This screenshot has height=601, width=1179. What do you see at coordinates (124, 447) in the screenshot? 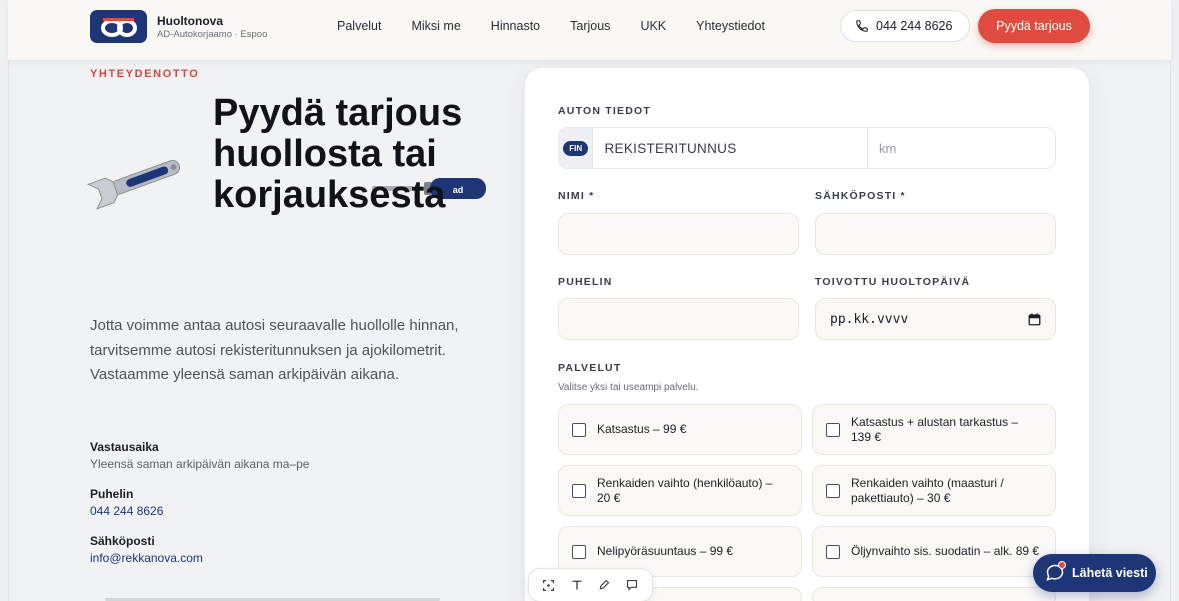
I see `response-time-label: Vastausaika` at bounding box center [124, 447].